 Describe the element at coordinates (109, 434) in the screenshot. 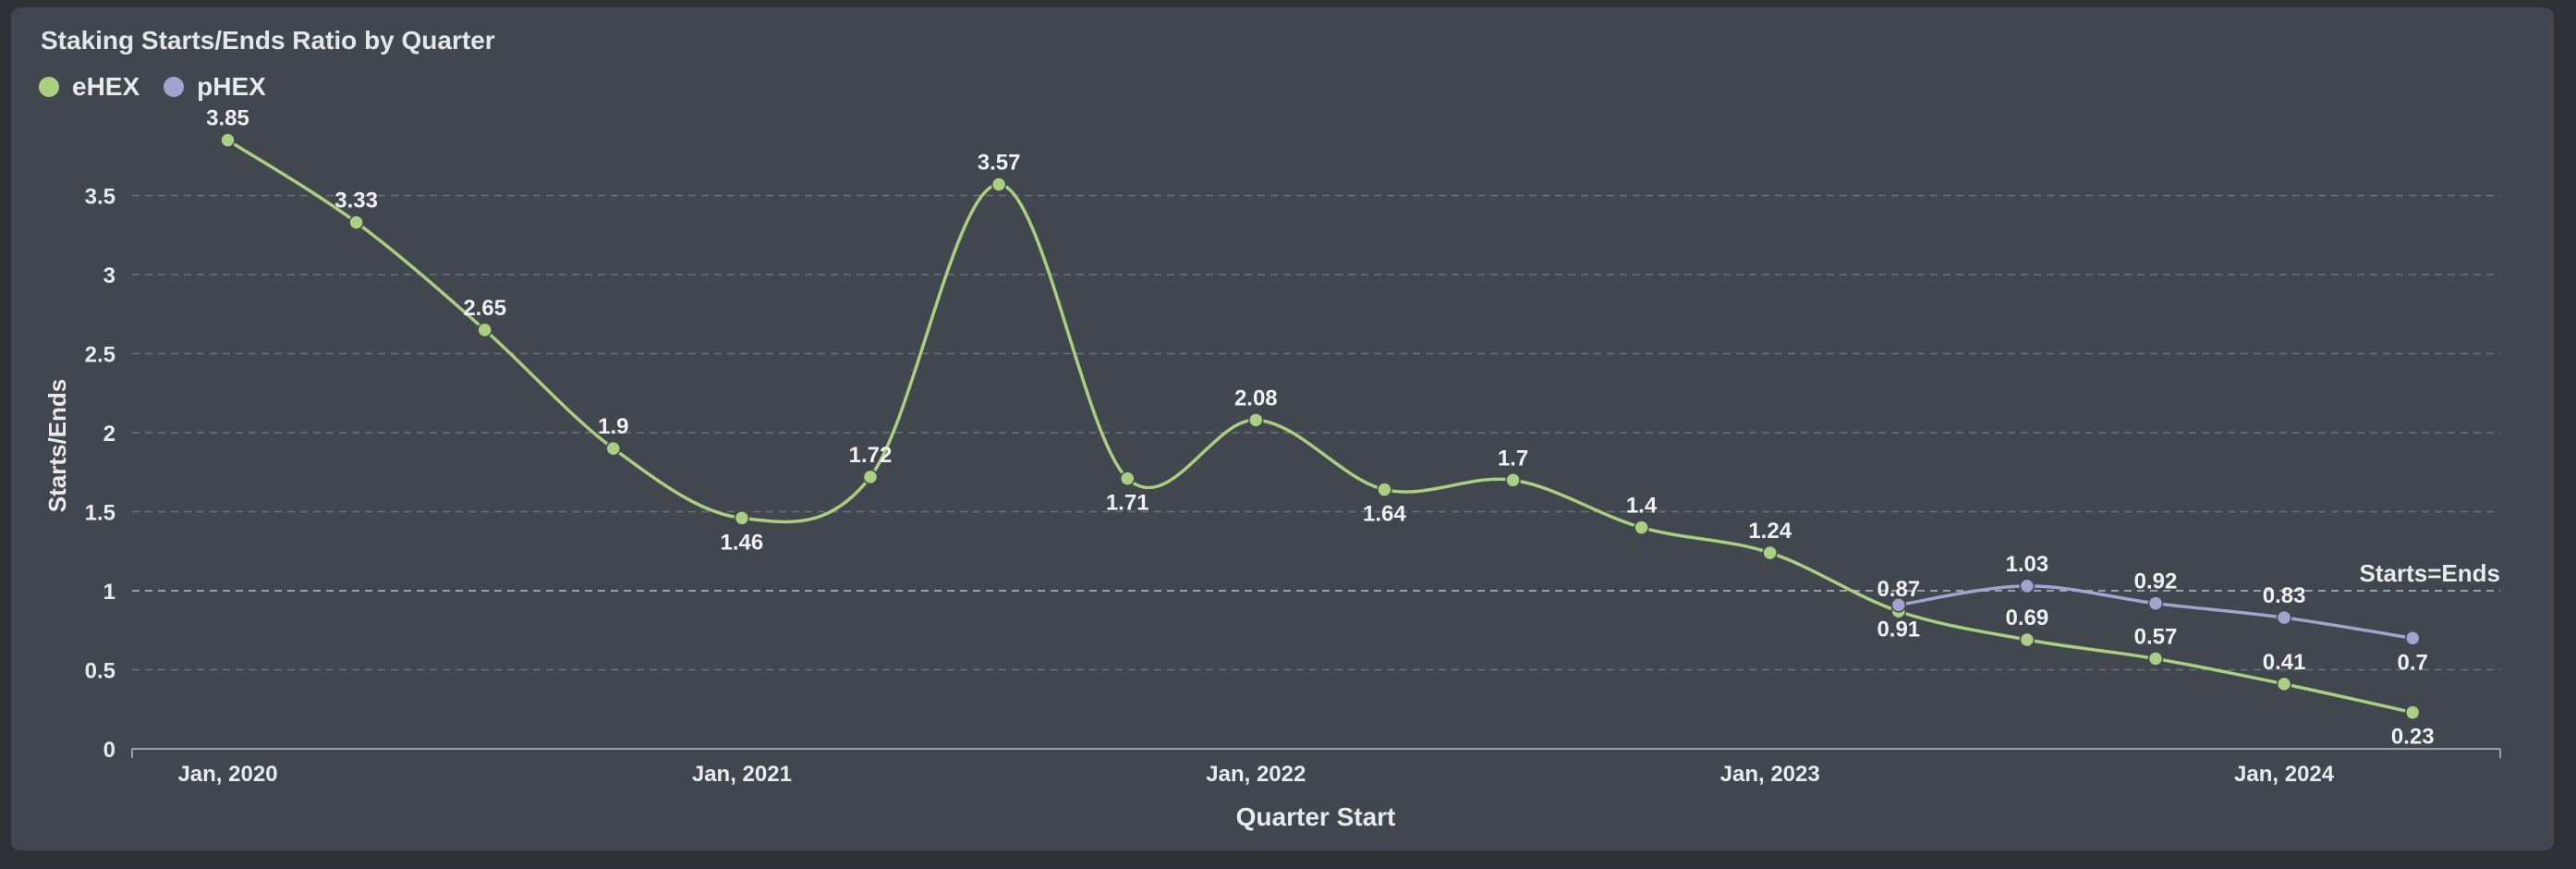

I see `y-tick-label: 2` at that location.